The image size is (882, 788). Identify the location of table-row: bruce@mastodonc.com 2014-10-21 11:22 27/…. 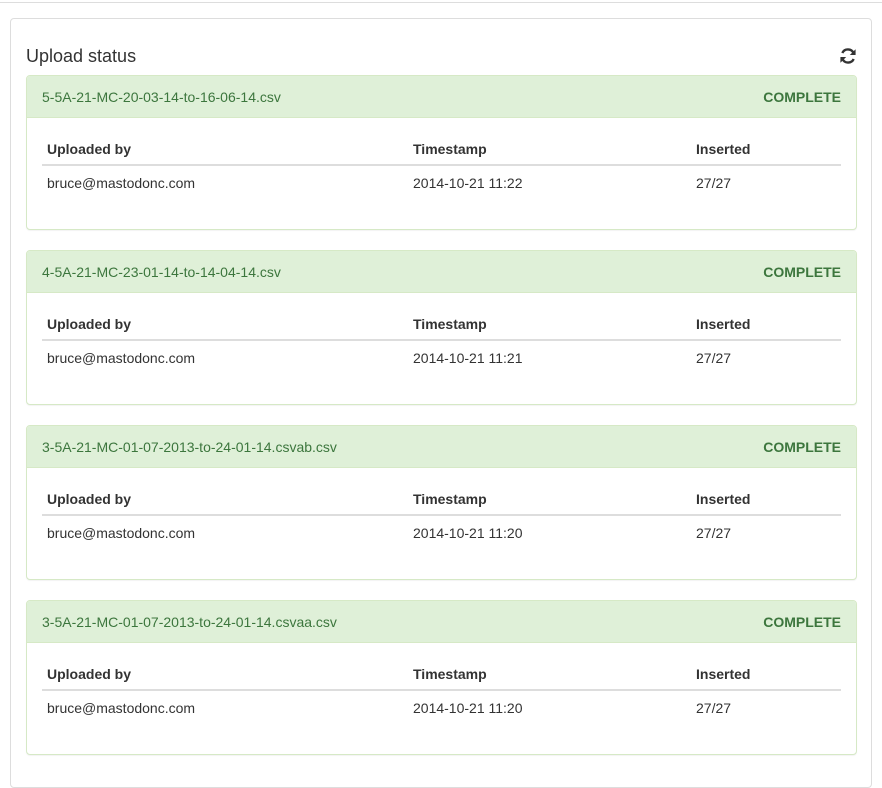
(441, 182).